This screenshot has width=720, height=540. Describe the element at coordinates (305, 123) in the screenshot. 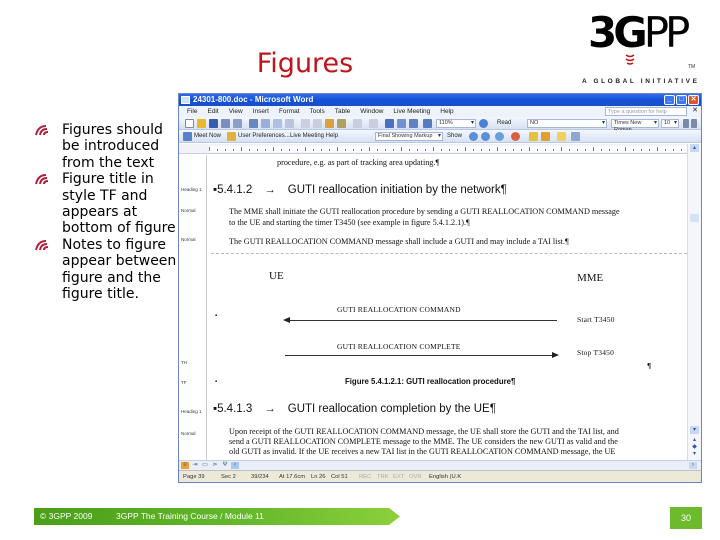

I see `cut-icon` at that location.